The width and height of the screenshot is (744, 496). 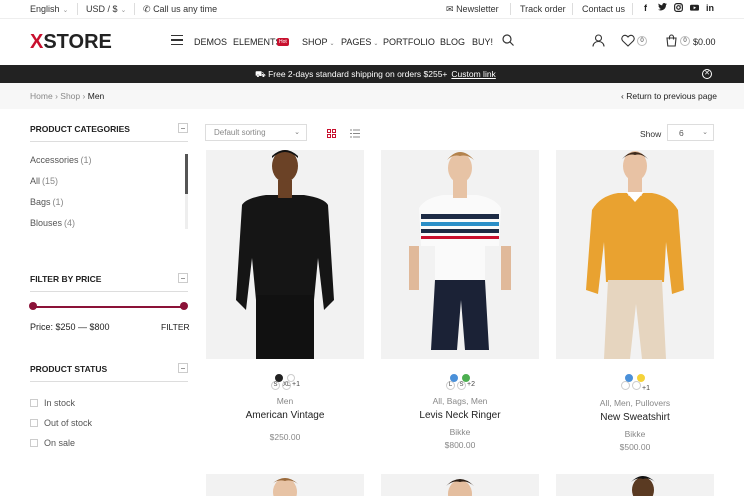 What do you see at coordinates (41, 96) in the screenshot?
I see `breadcrumb-home: Home` at bounding box center [41, 96].